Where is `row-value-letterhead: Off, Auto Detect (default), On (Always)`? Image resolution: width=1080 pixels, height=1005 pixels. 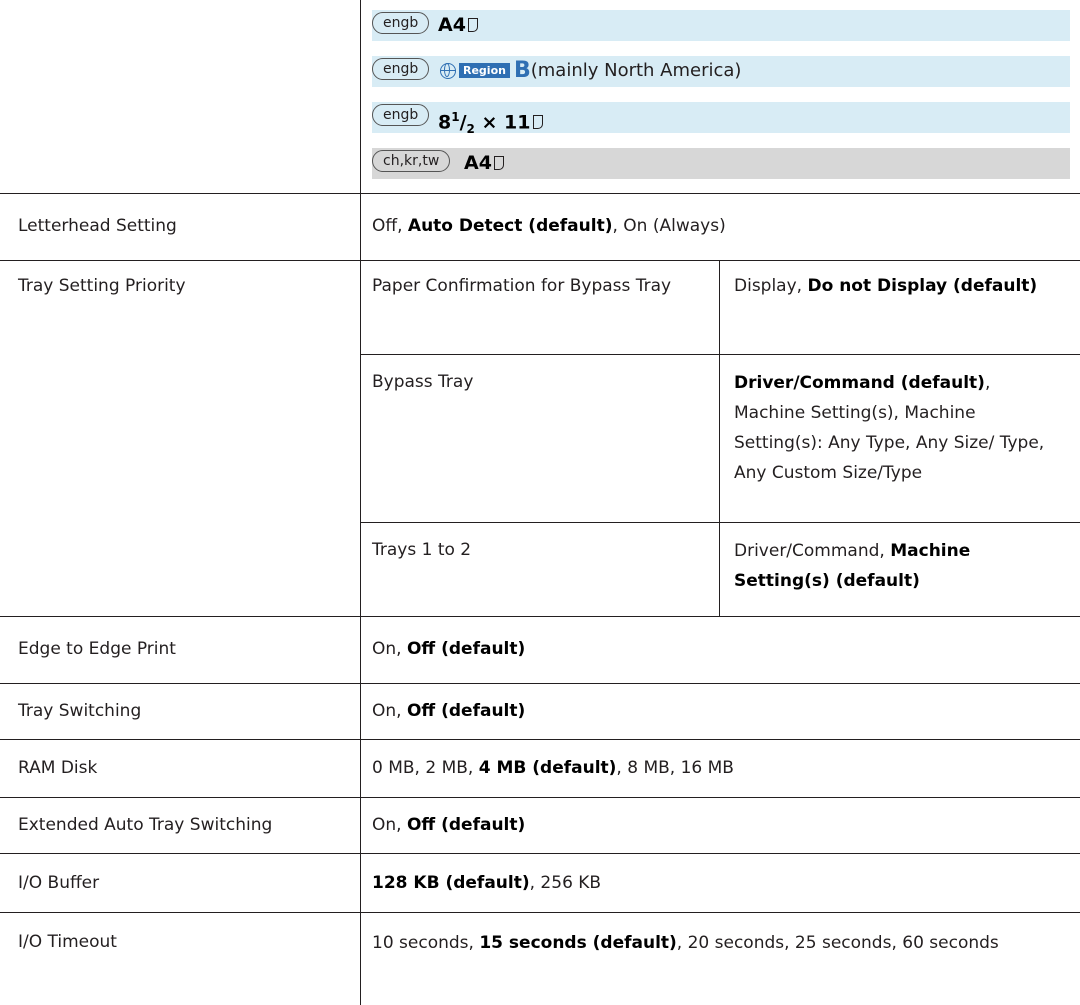
row-value-letterhead: Off, Auto Detect (default), On (Always) is located at coordinates (717, 226).